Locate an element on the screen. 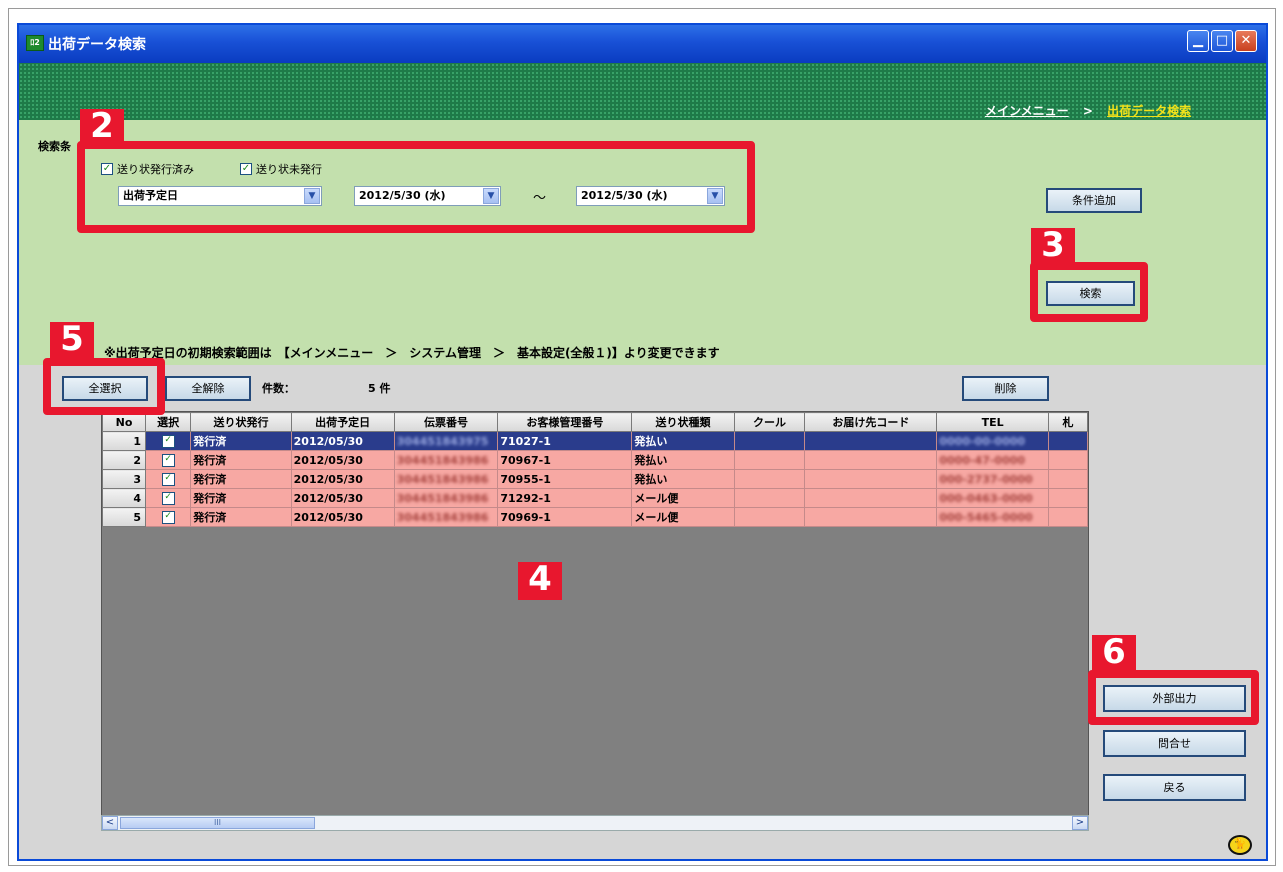 The width and height of the screenshot is (1283, 872). cell-text: 0000-00-0000 is located at coordinates (982, 441).